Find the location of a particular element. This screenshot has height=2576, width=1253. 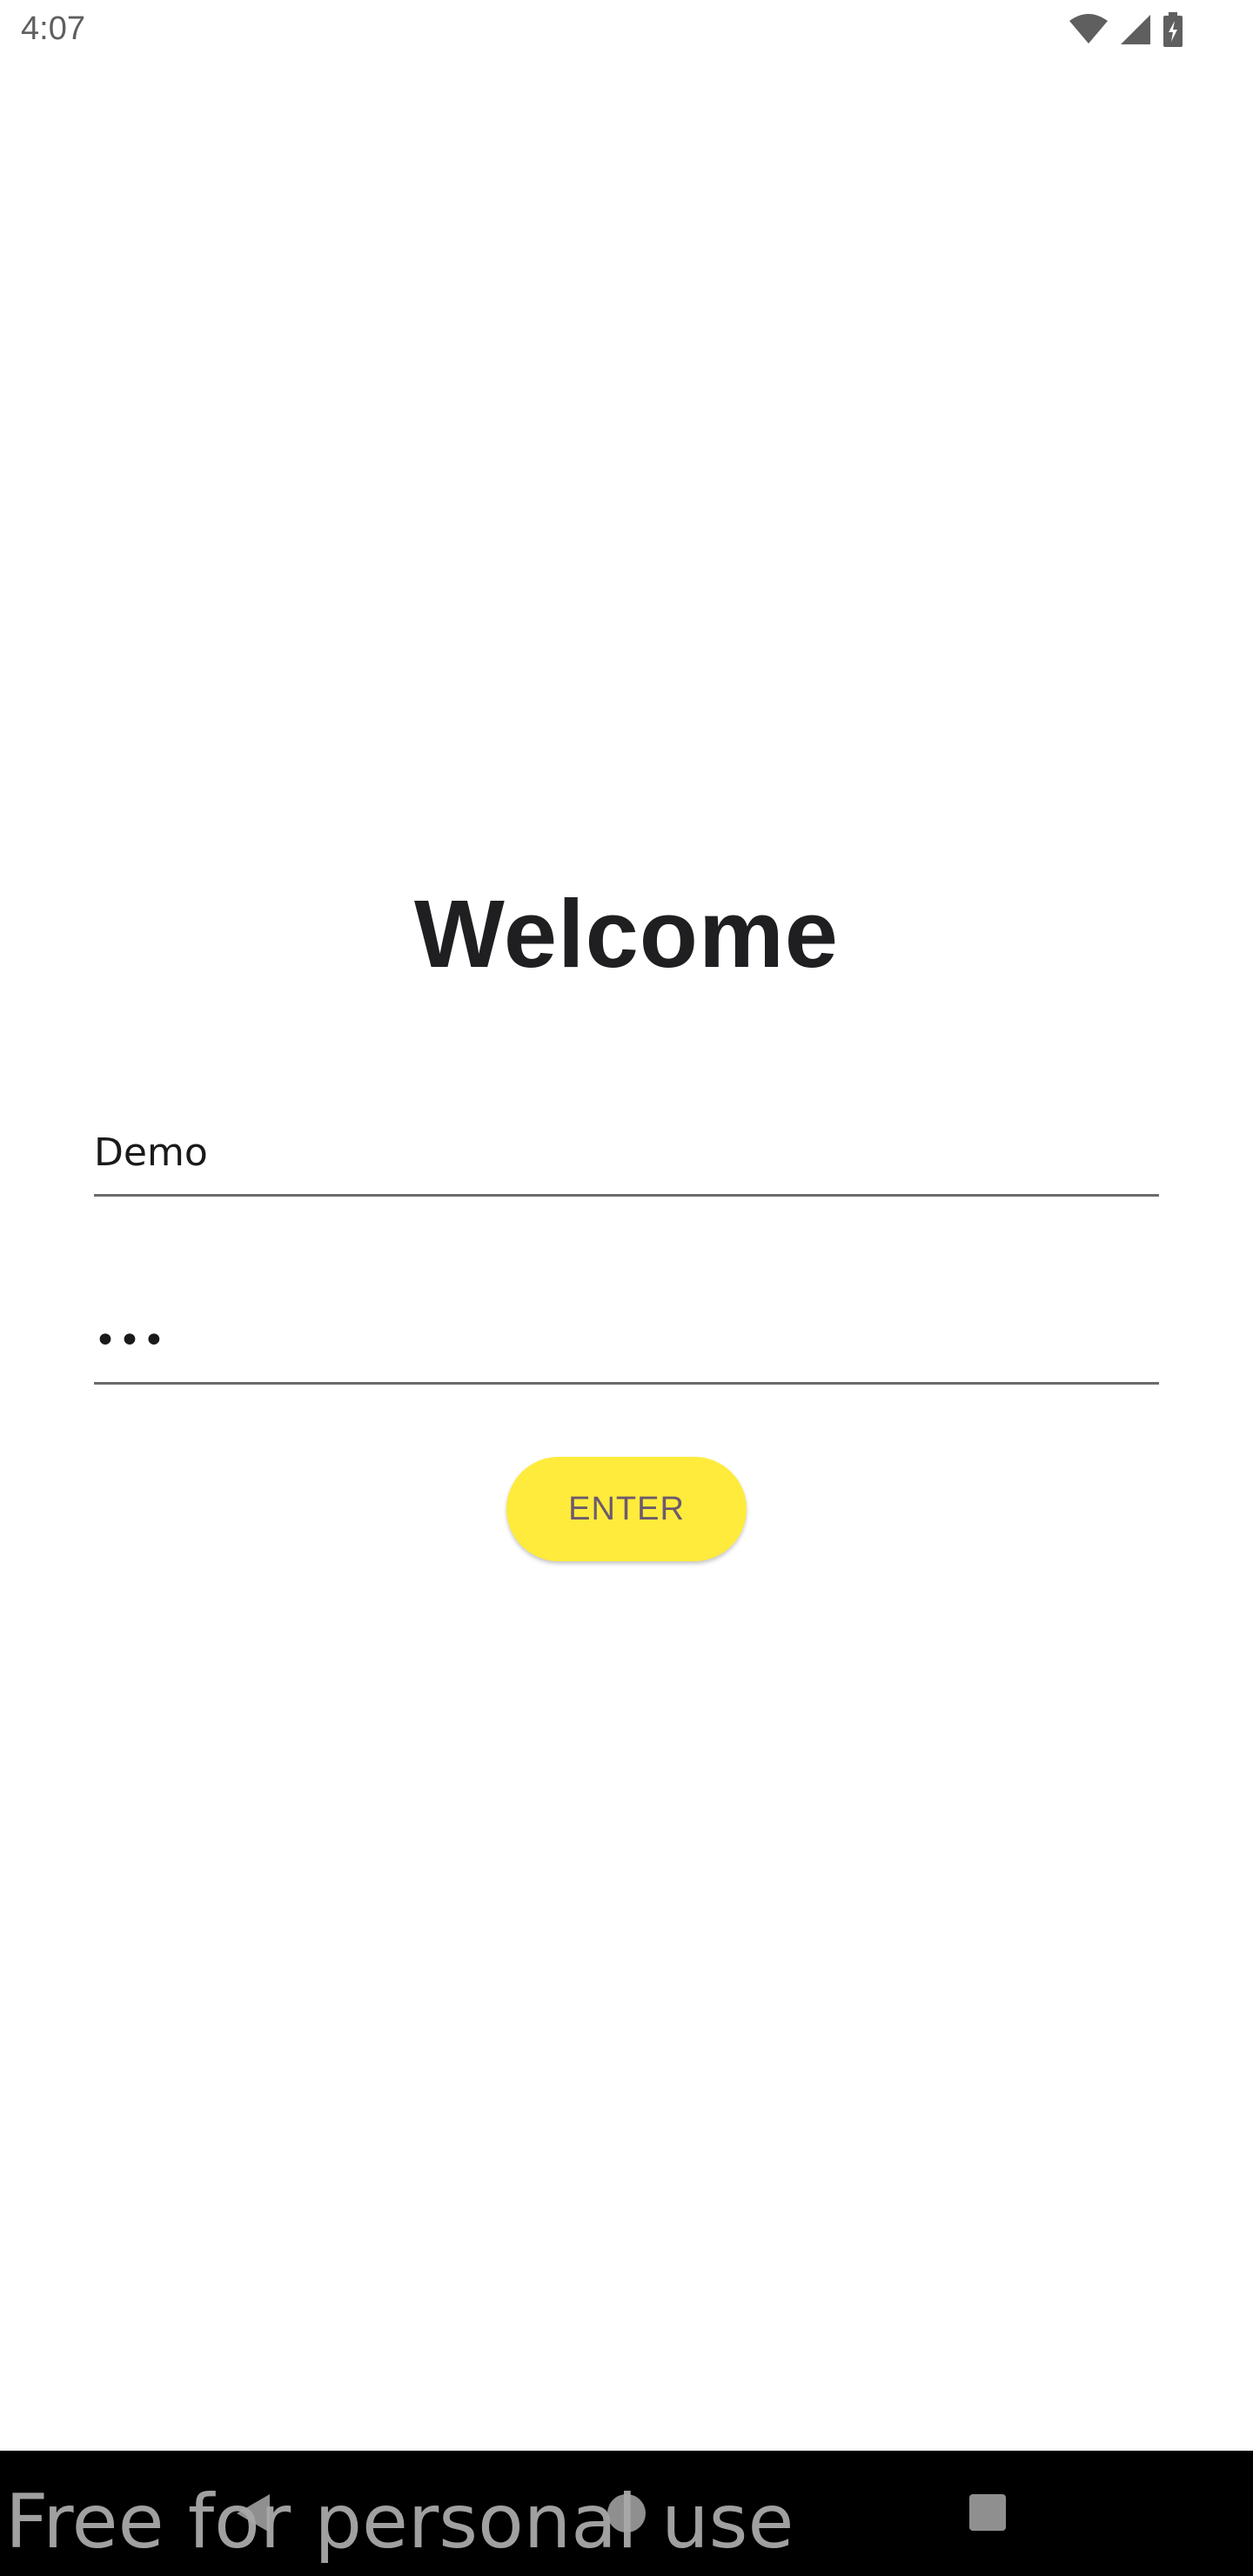

password-field is located at coordinates (626, 1336).